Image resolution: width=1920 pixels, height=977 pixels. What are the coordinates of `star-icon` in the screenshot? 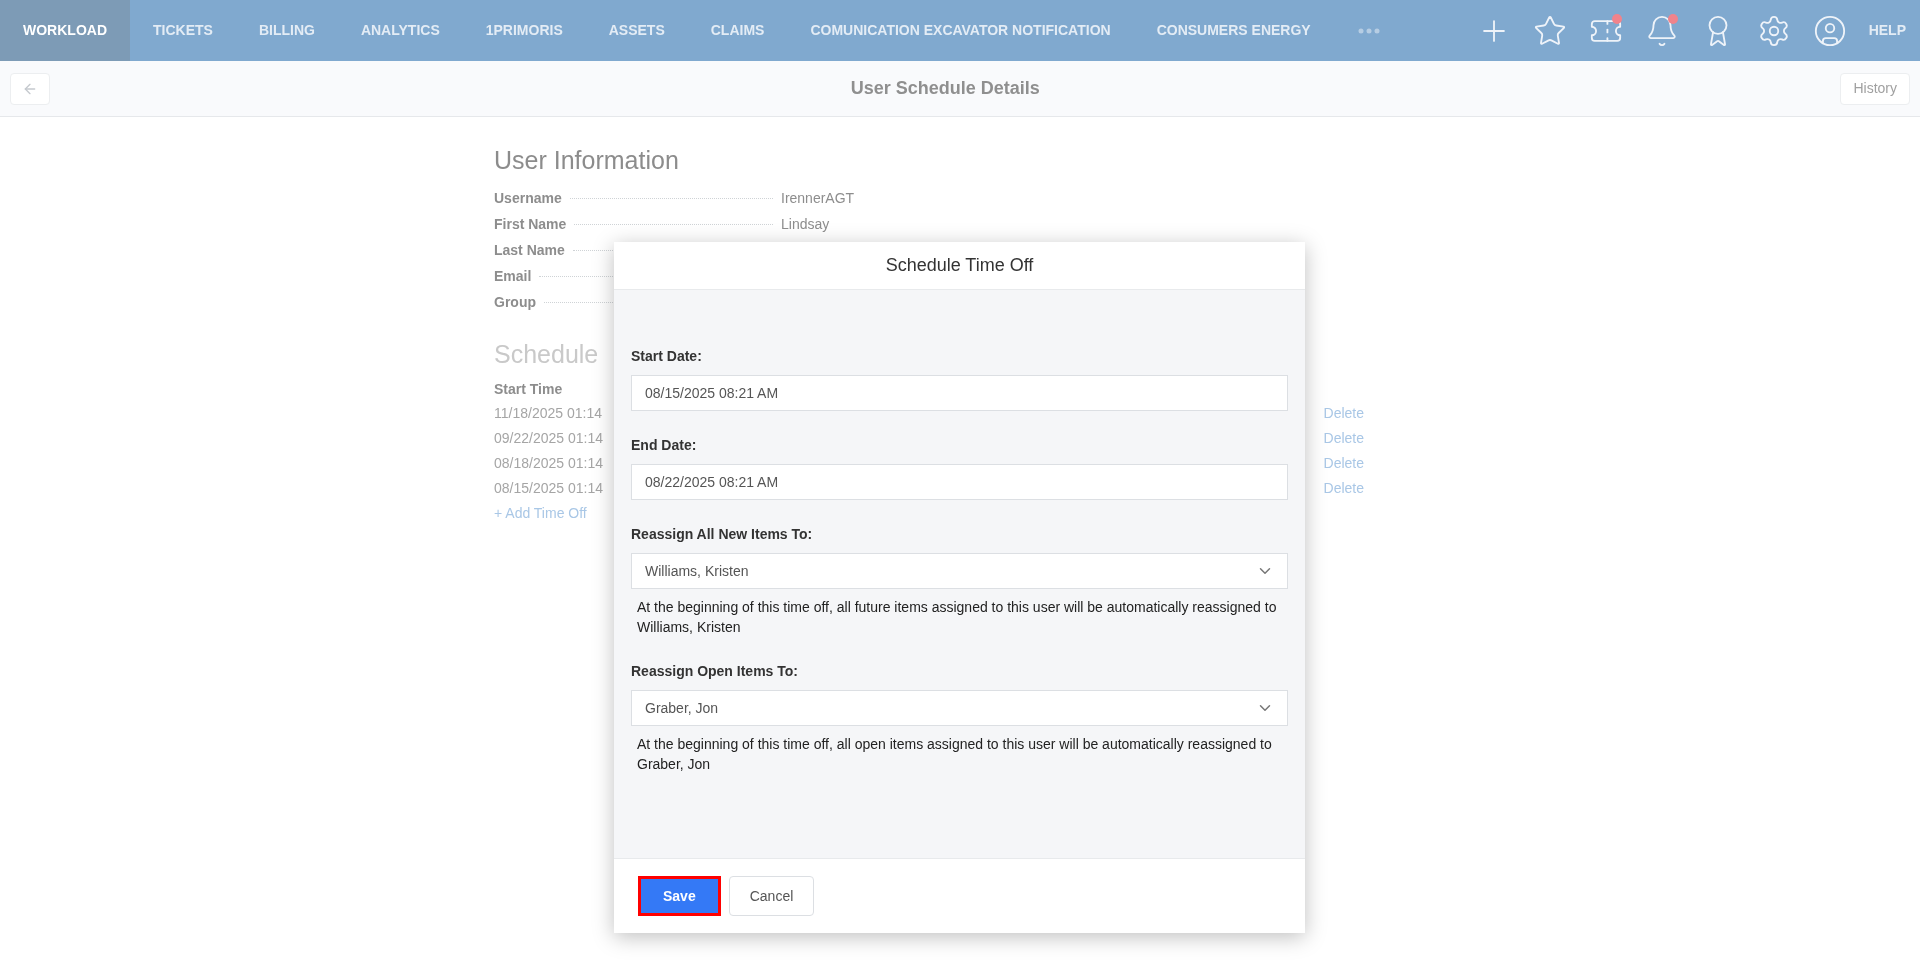 It's located at (1549, 30).